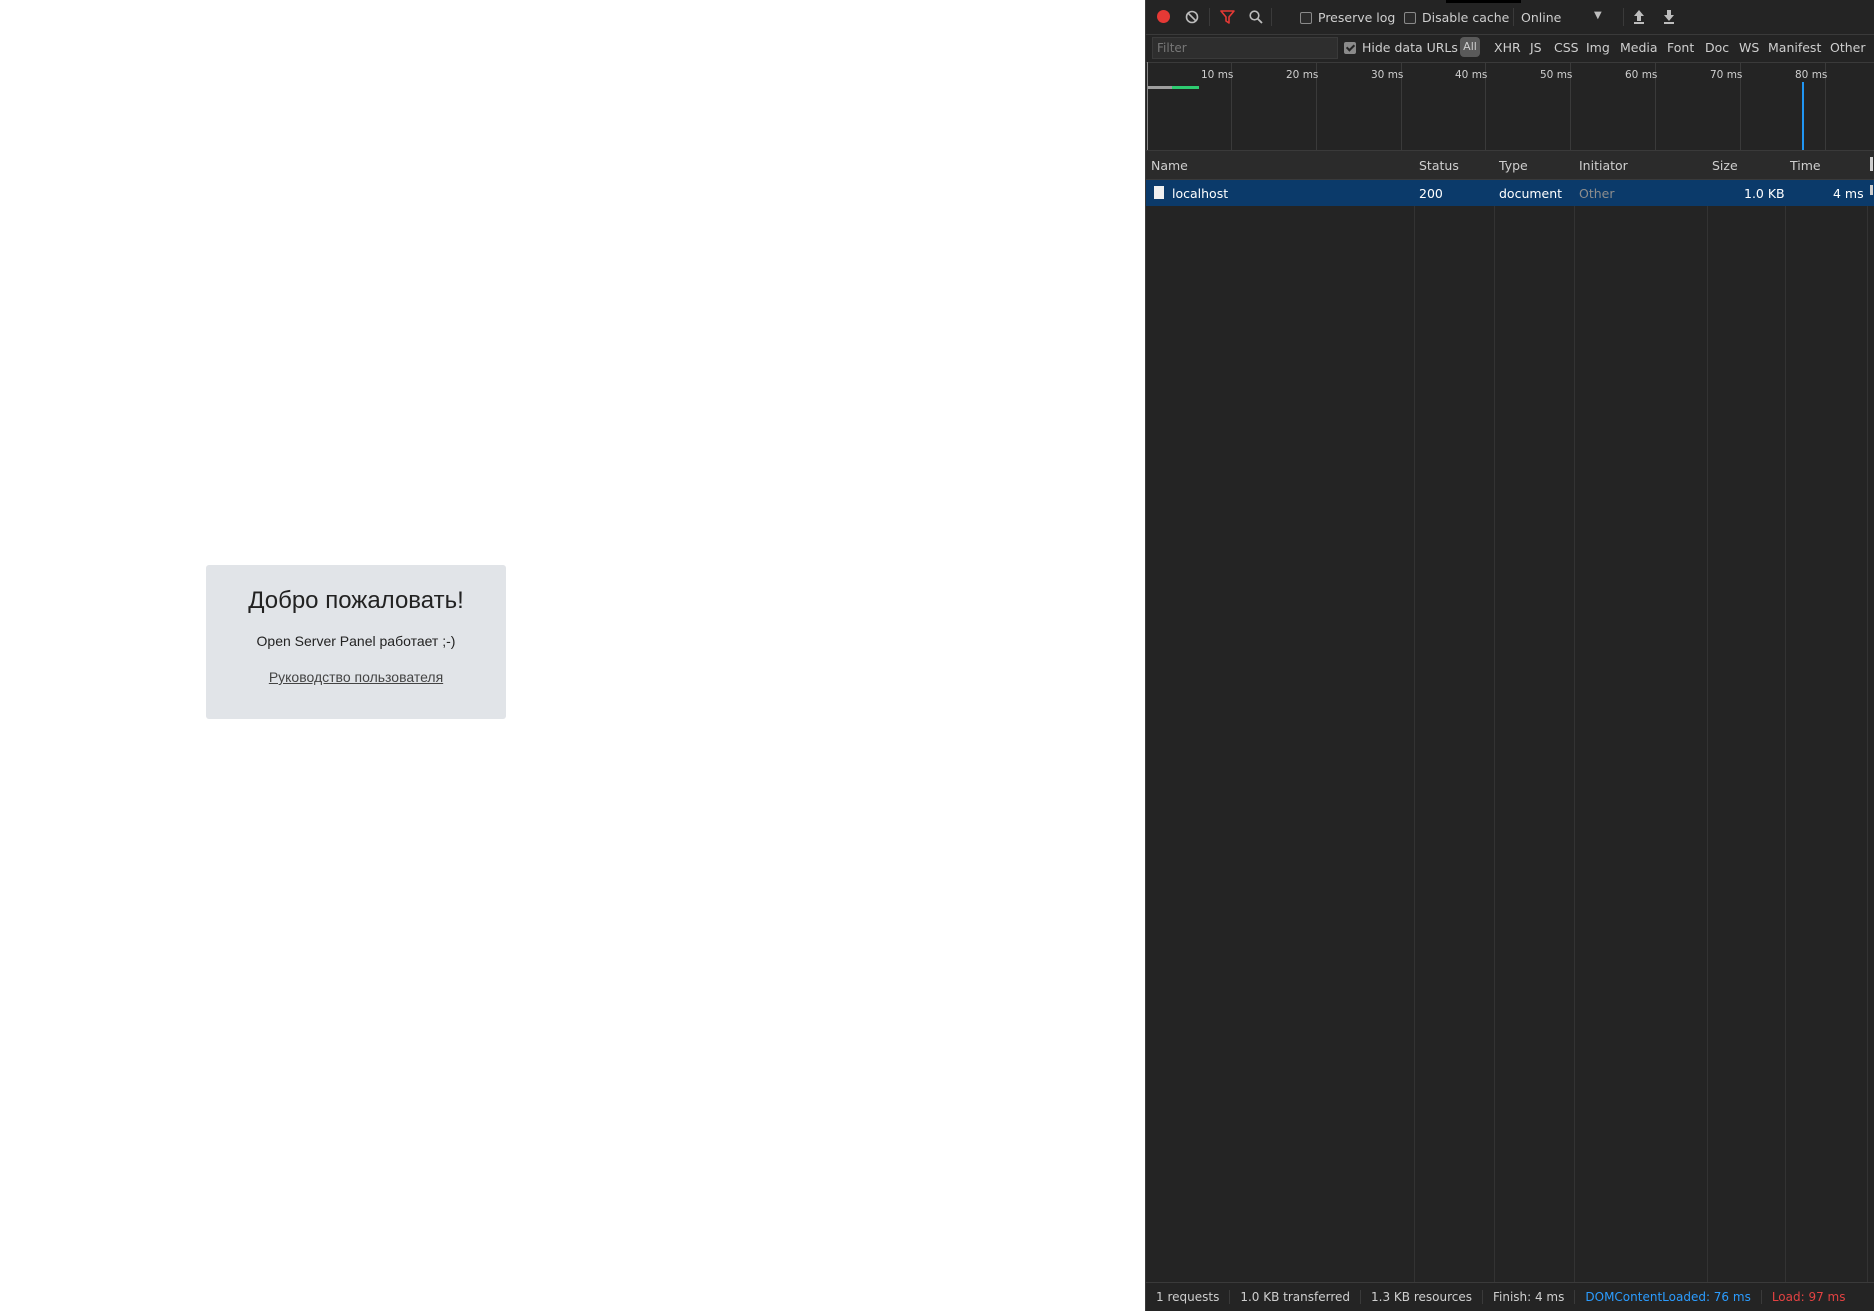  What do you see at coordinates (1680, 47) in the screenshot?
I see `type-filter-font: Font` at bounding box center [1680, 47].